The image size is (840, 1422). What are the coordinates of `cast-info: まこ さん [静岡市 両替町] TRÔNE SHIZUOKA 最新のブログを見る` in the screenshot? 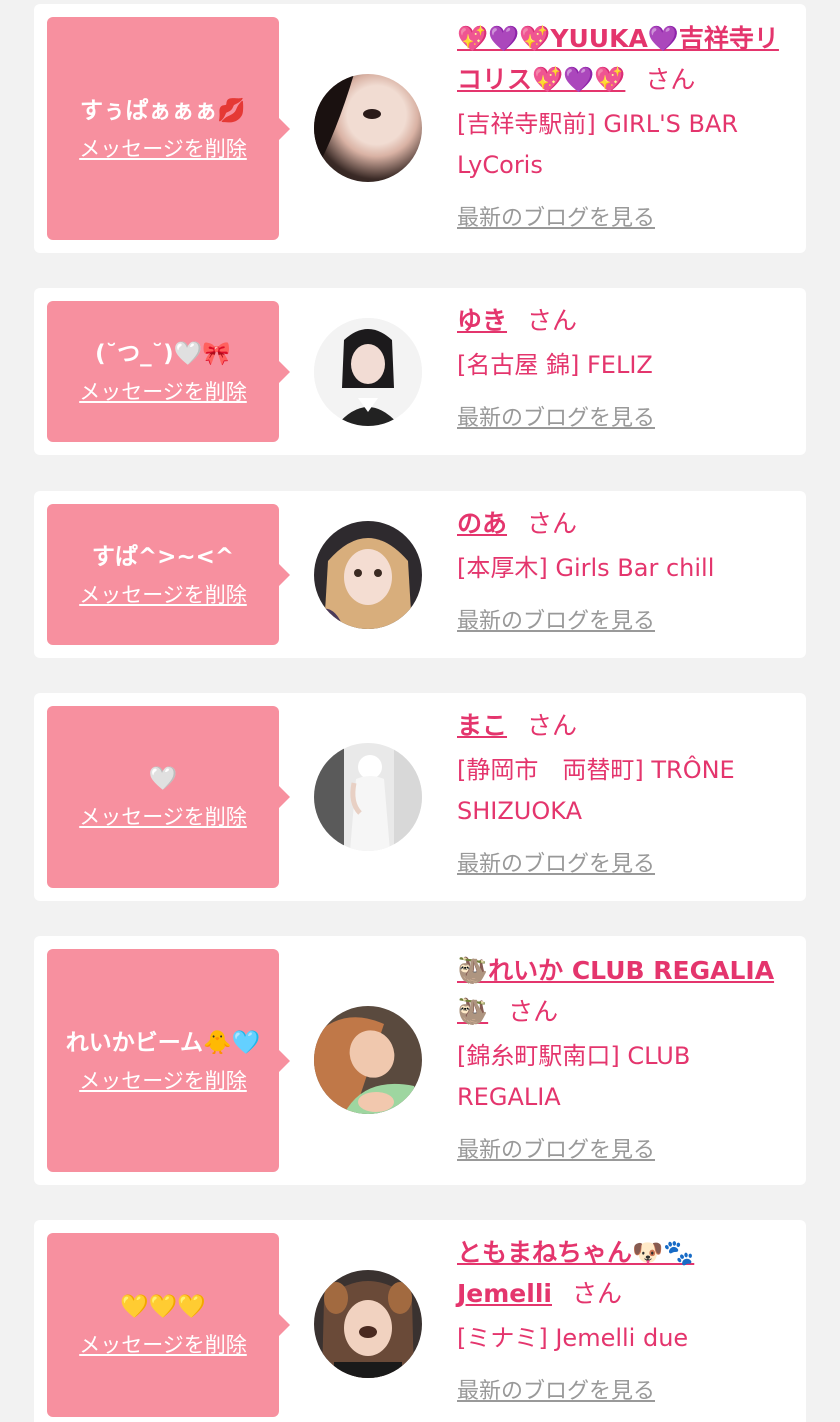 It's located at (627, 792).